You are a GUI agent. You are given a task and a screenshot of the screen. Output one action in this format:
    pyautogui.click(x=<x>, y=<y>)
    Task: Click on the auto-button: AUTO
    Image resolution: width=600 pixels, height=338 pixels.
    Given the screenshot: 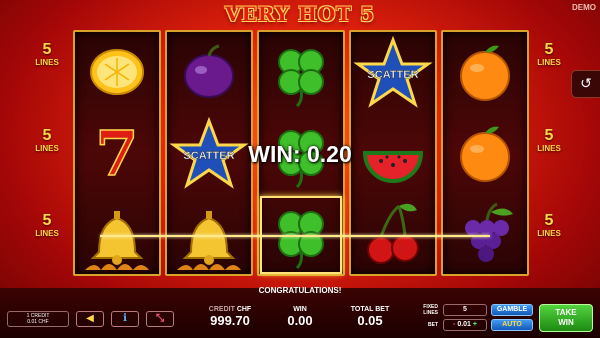 What is the action you would take?
    pyautogui.click(x=512, y=325)
    